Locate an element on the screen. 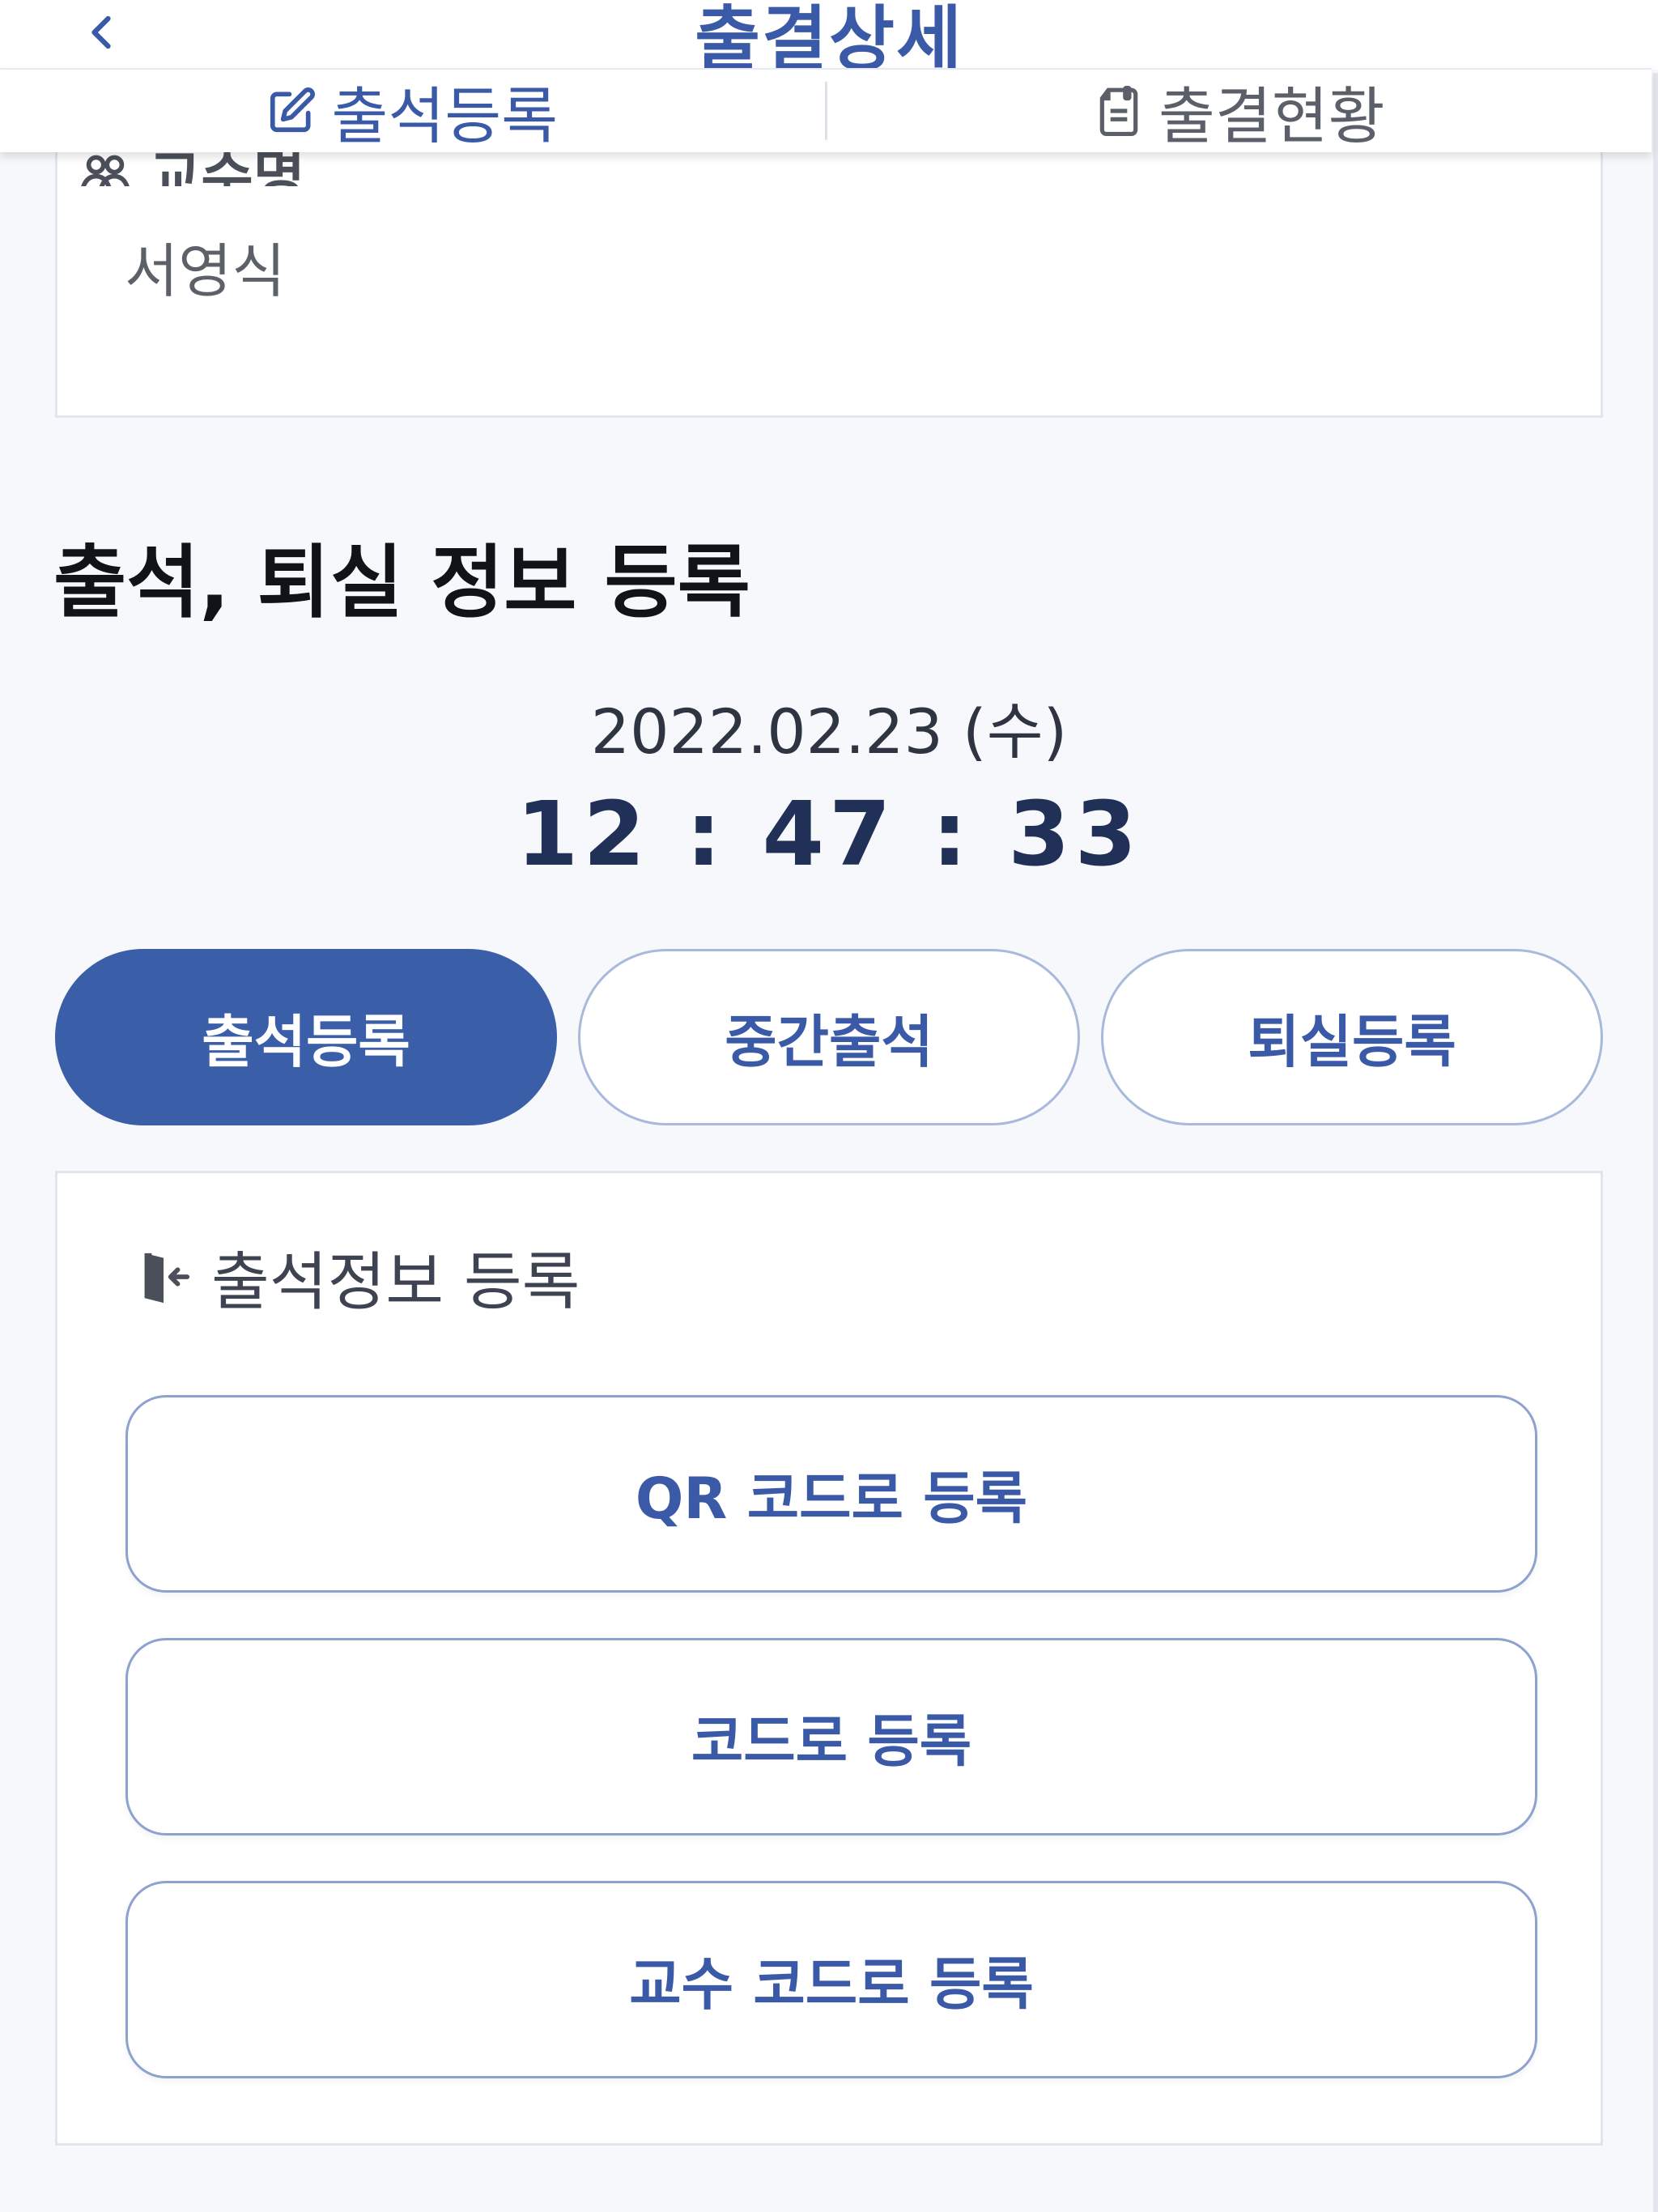  segment-check-in: 출석등록 is located at coordinates (306, 1037).